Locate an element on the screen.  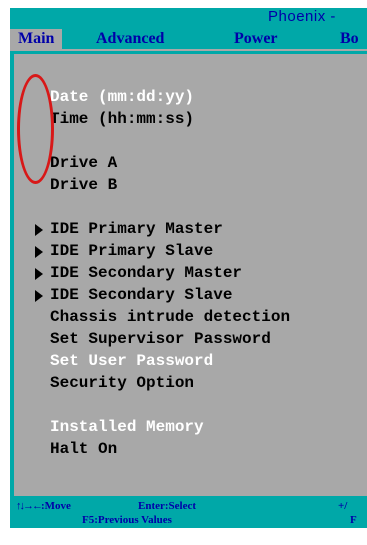
installed-memory-item: Installed Memory is located at coordinates (127, 427).